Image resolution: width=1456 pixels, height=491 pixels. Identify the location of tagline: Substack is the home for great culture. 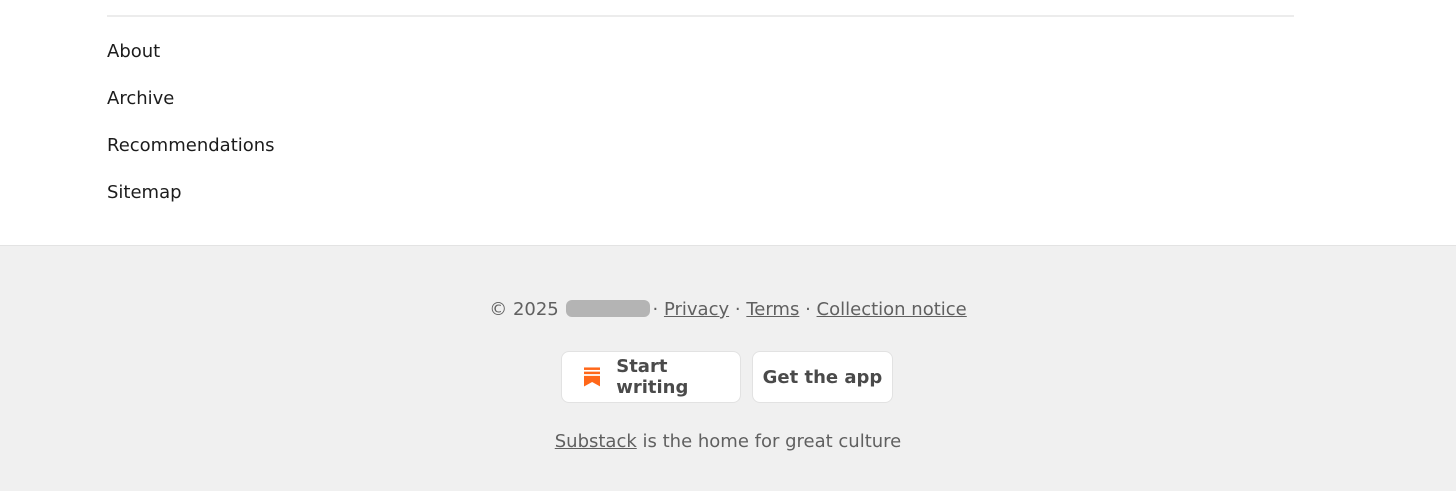
(728, 441).